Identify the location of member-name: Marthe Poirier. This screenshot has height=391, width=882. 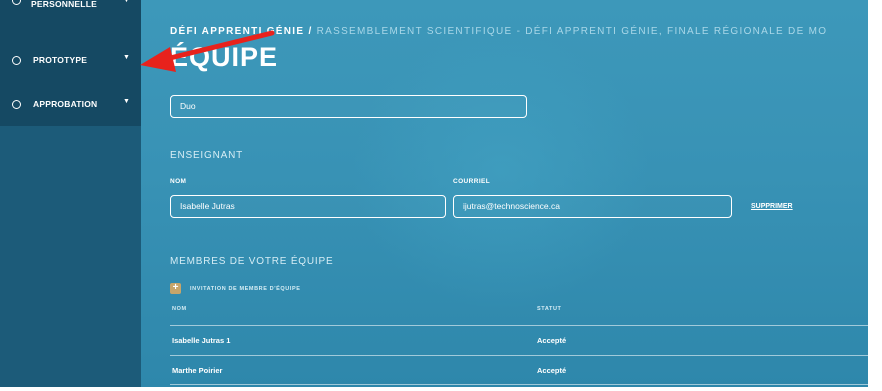
(197, 370).